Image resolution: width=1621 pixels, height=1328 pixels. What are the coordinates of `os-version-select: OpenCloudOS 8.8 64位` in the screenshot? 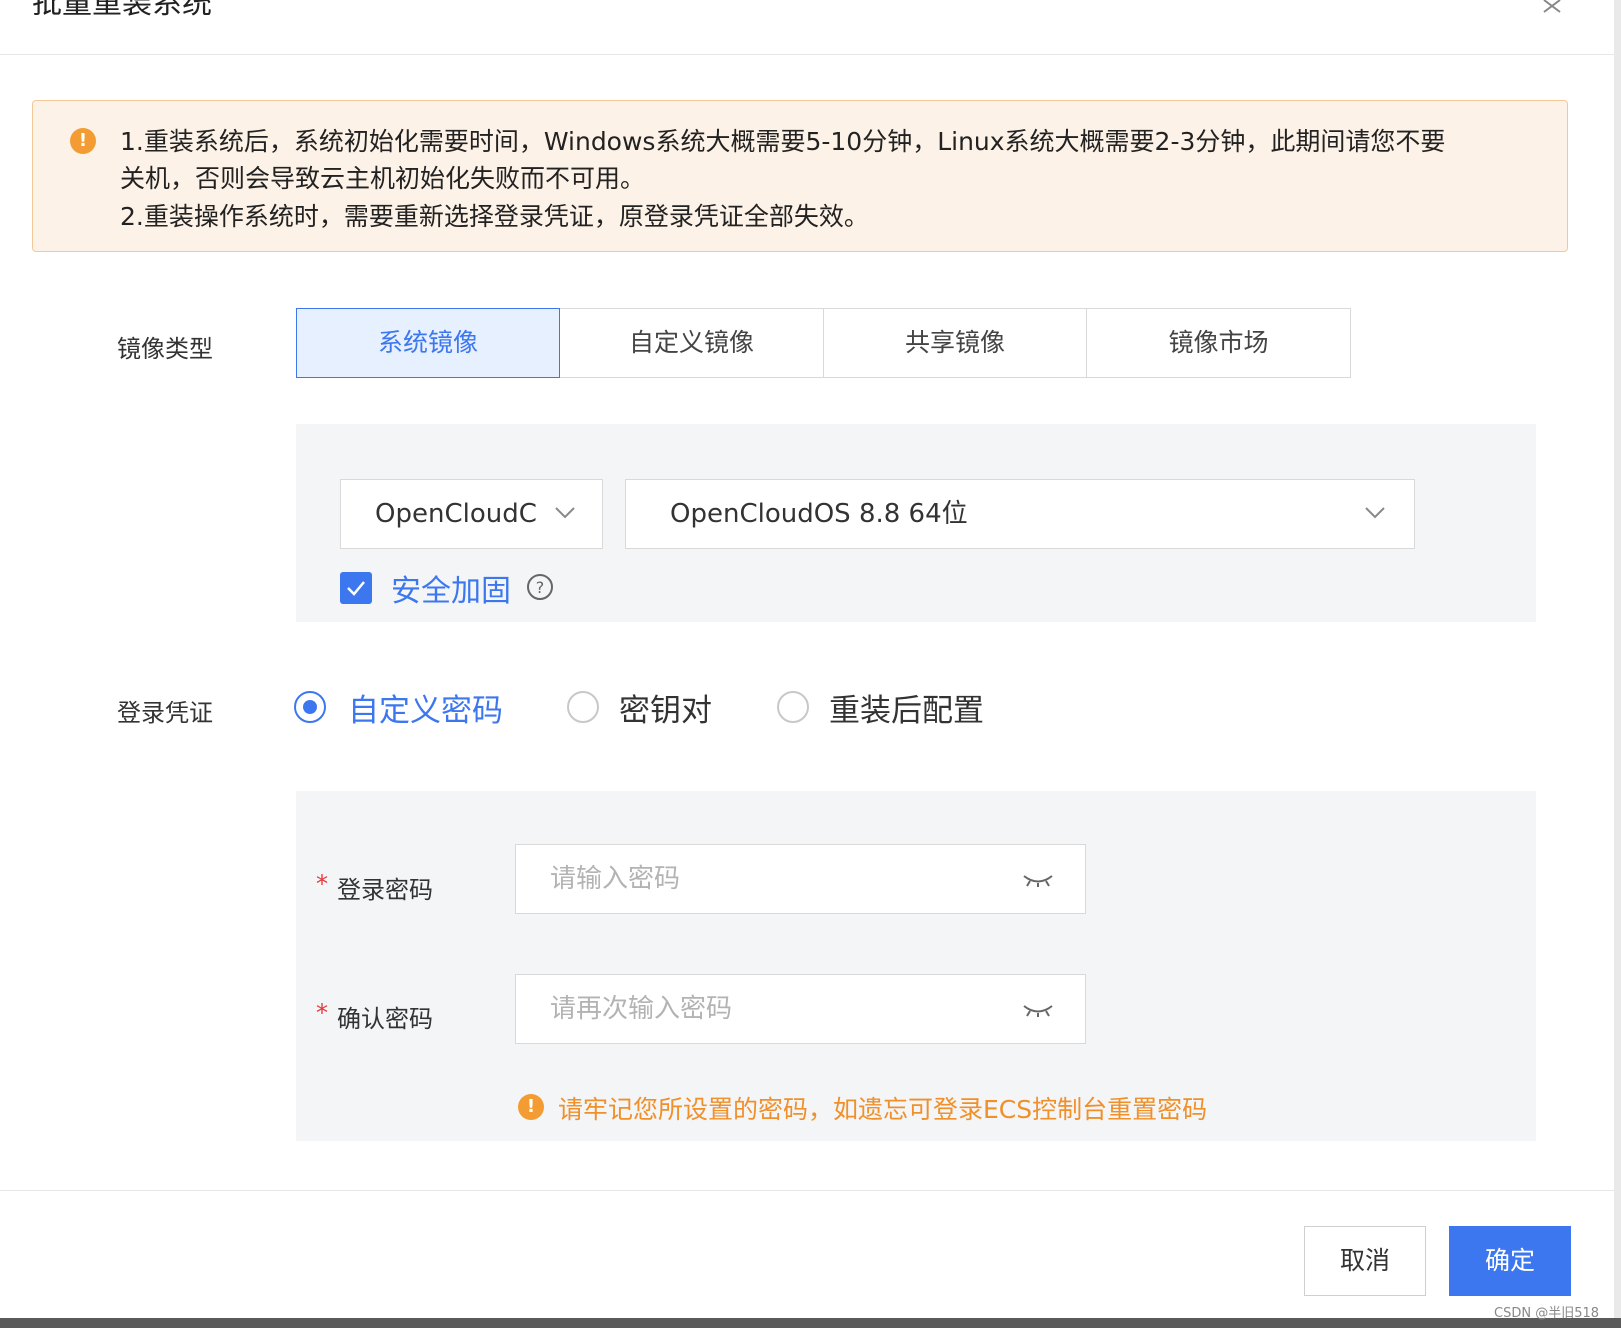 It's located at (1020, 514).